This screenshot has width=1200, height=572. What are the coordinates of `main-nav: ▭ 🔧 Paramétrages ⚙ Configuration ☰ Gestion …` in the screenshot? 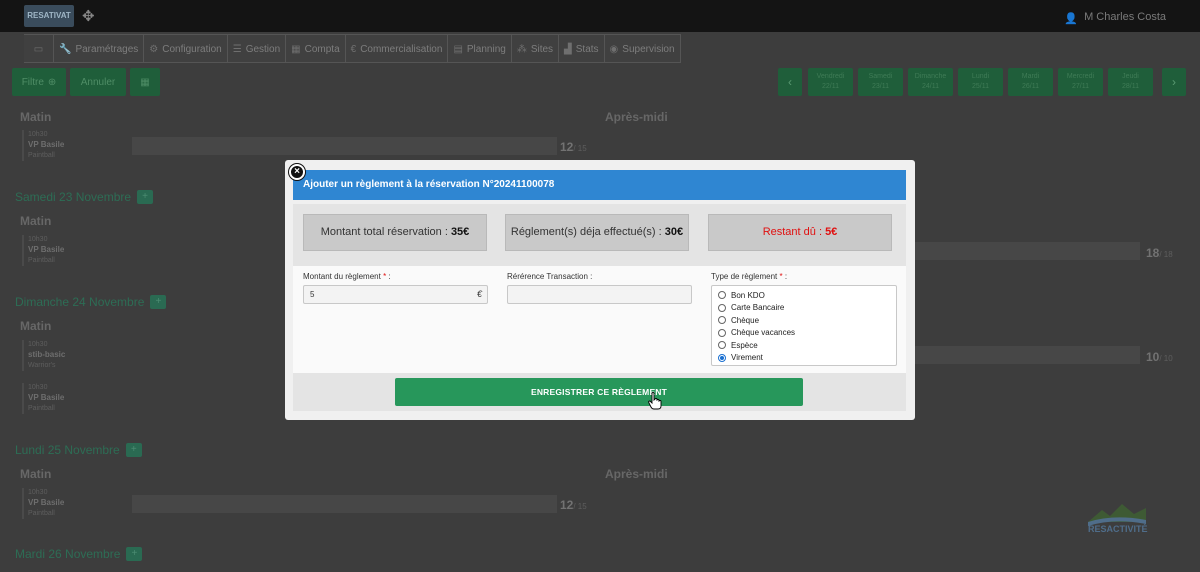 It's located at (352, 48).